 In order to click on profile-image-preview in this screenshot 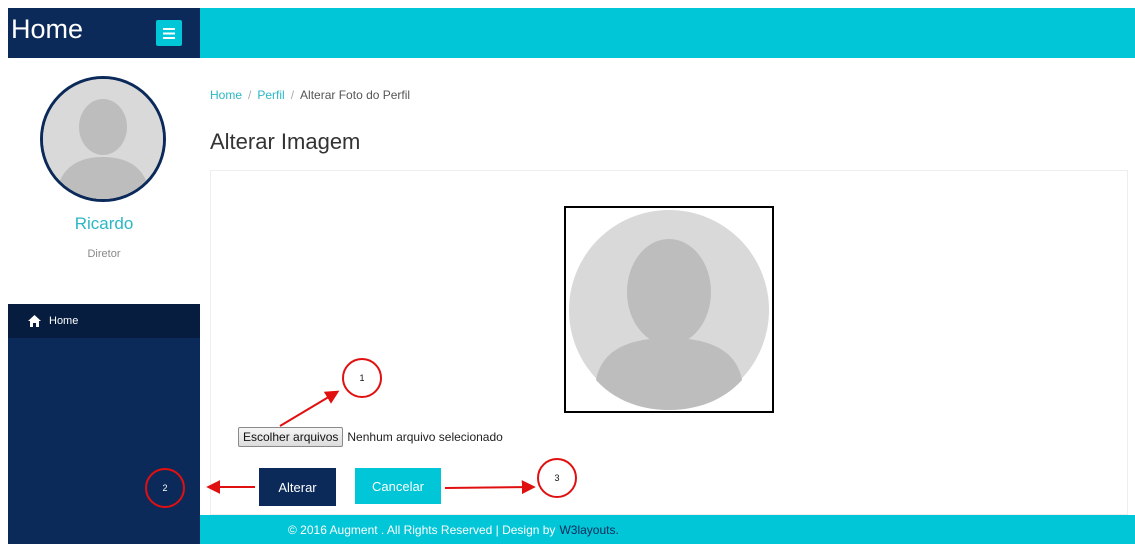, I will do `click(669, 309)`.